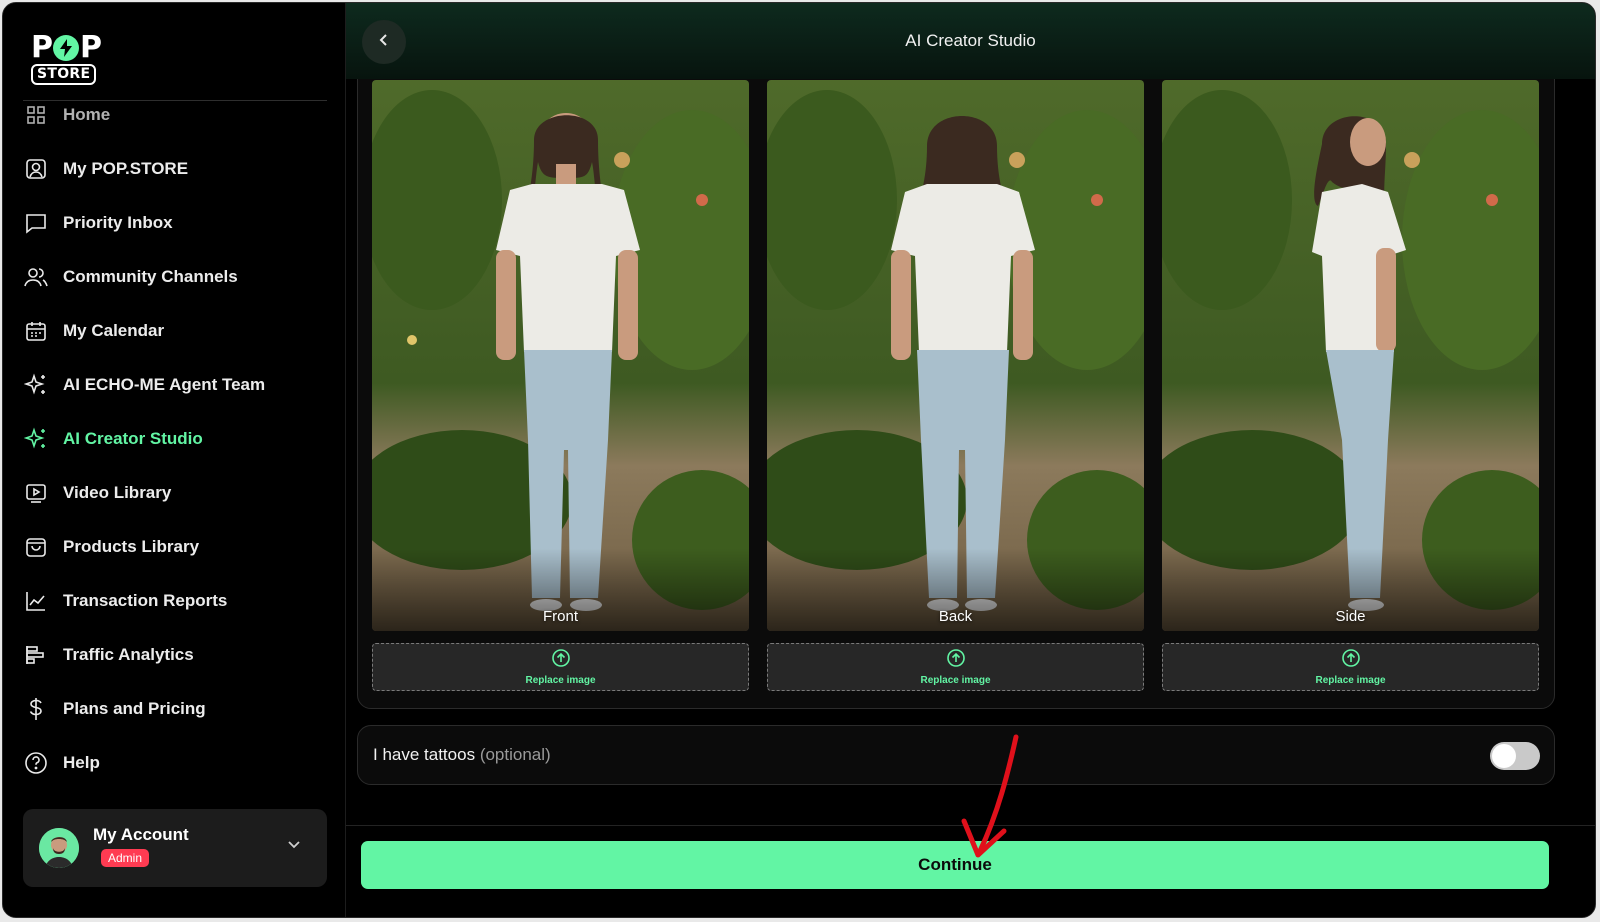  What do you see at coordinates (1350, 355) in the screenshot?
I see `photo-side: Side` at bounding box center [1350, 355].